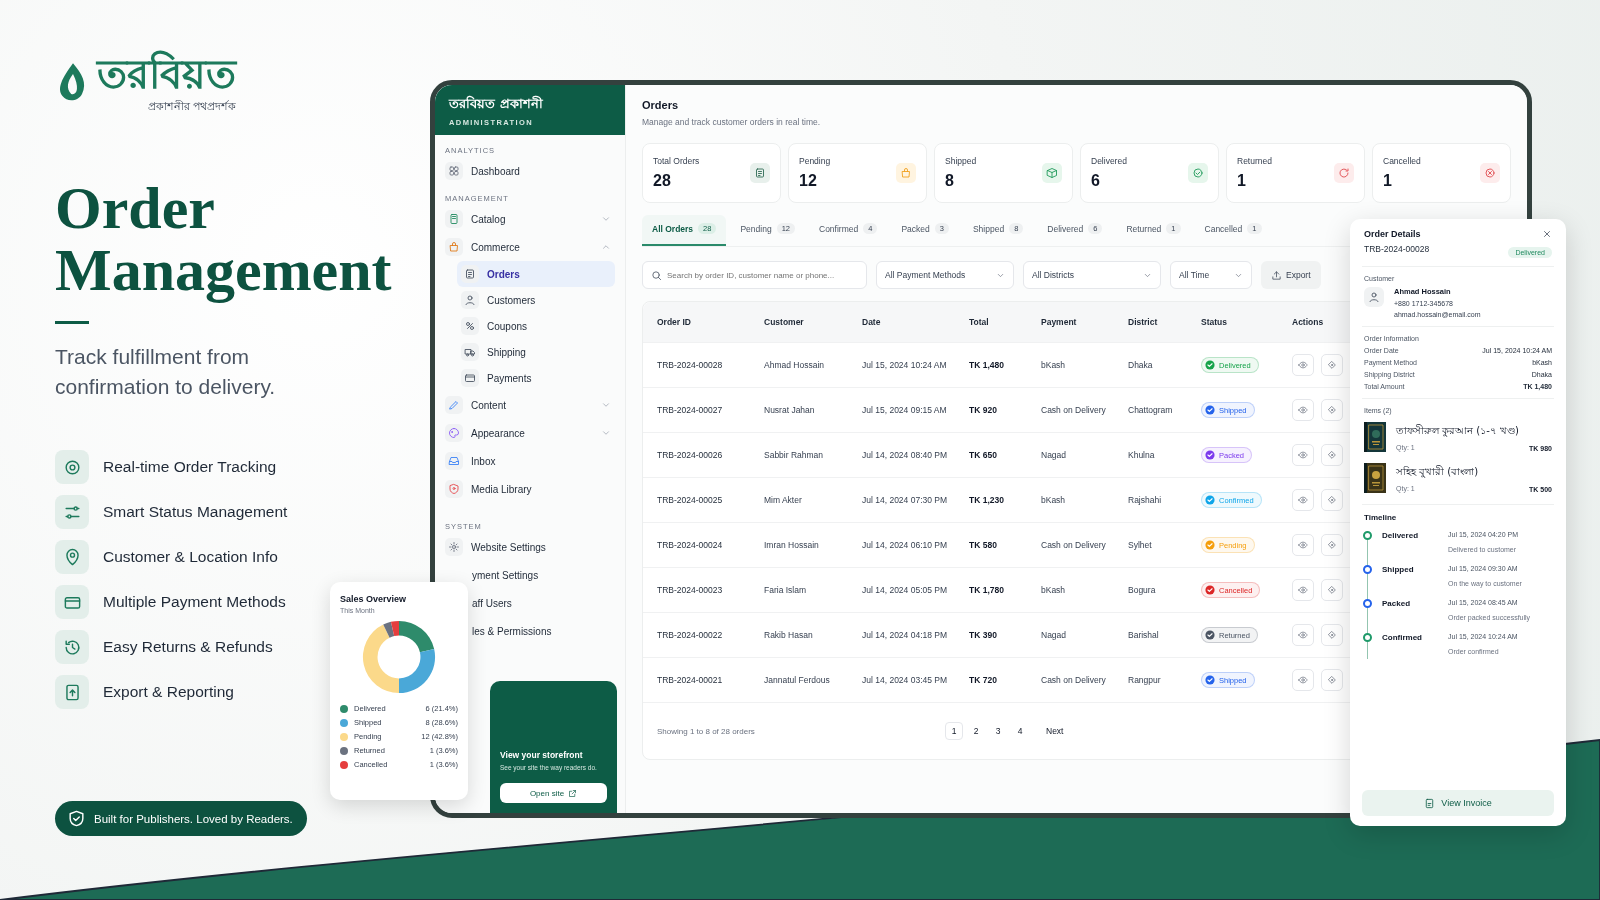 Image resolution: width=1600 pixels, height=900 pixels. I want to click on sidebar-subitem: Shipping, so click(536, 352).